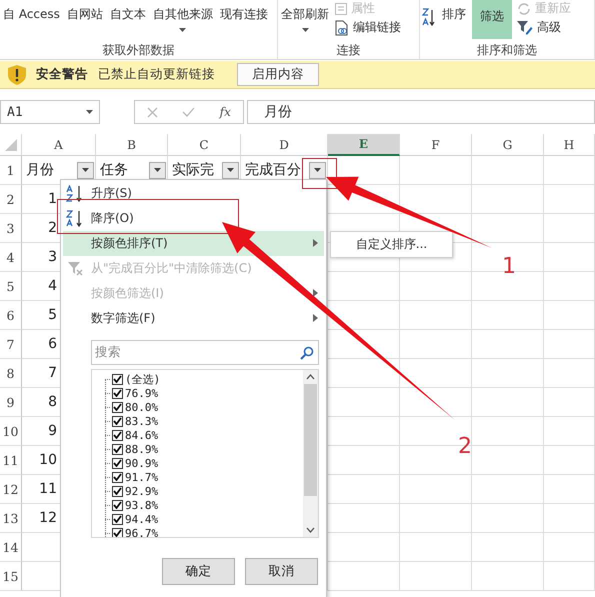 This screenshot has height=597, width=595. What do you see at coordinates (31, 14) in the screenshot?
I see `ribbon-button: 自 Access` at bounding box center [31, 14].